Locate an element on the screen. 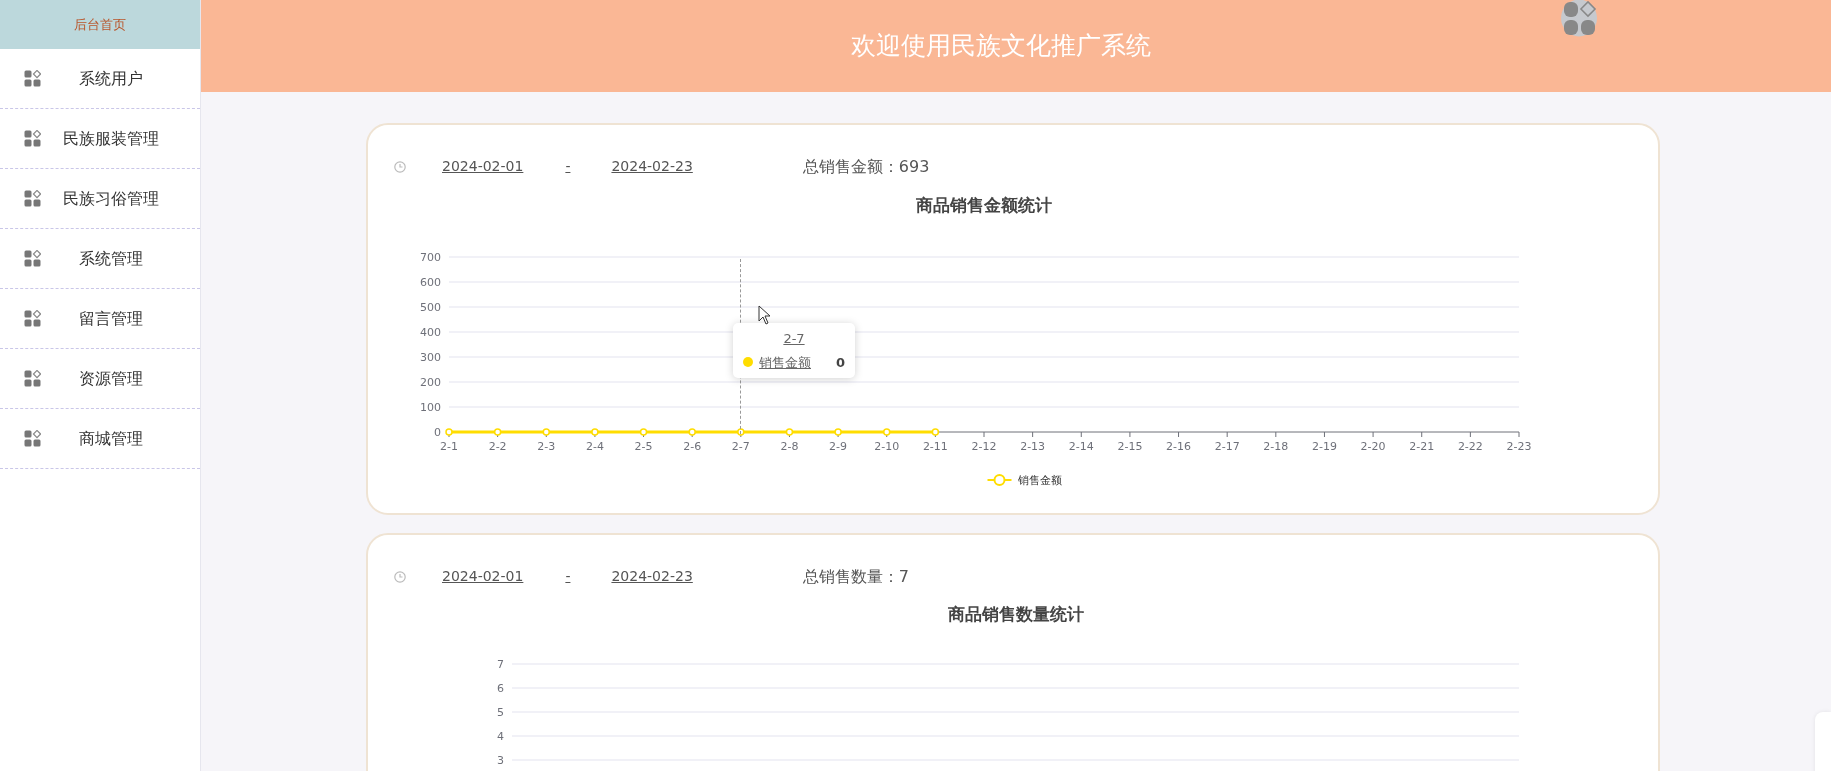  sidebar-item: 商城管理 is located at coordinates (100, 439).